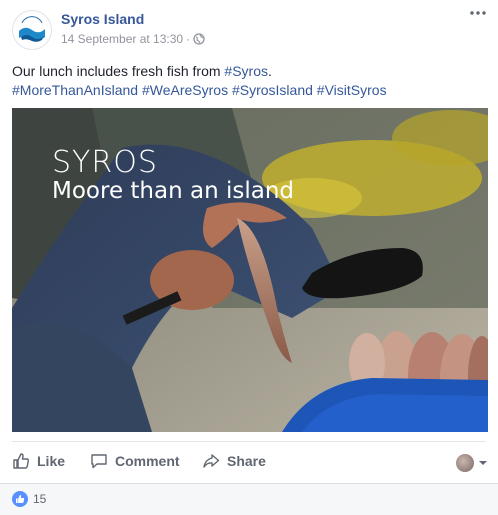  I want to click on comment-label: Comment, so click(147, 461).